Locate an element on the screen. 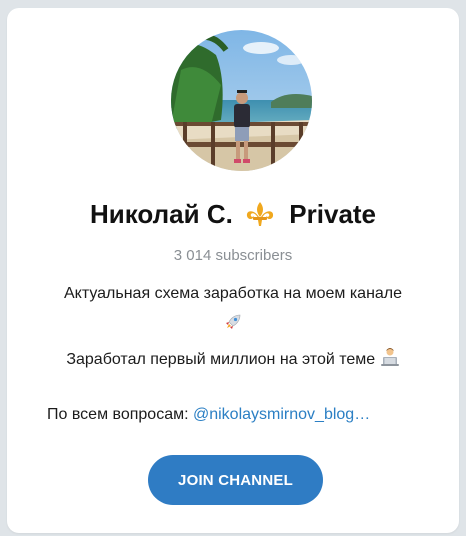  description-rocket-row is located at coordinates (233, 323).